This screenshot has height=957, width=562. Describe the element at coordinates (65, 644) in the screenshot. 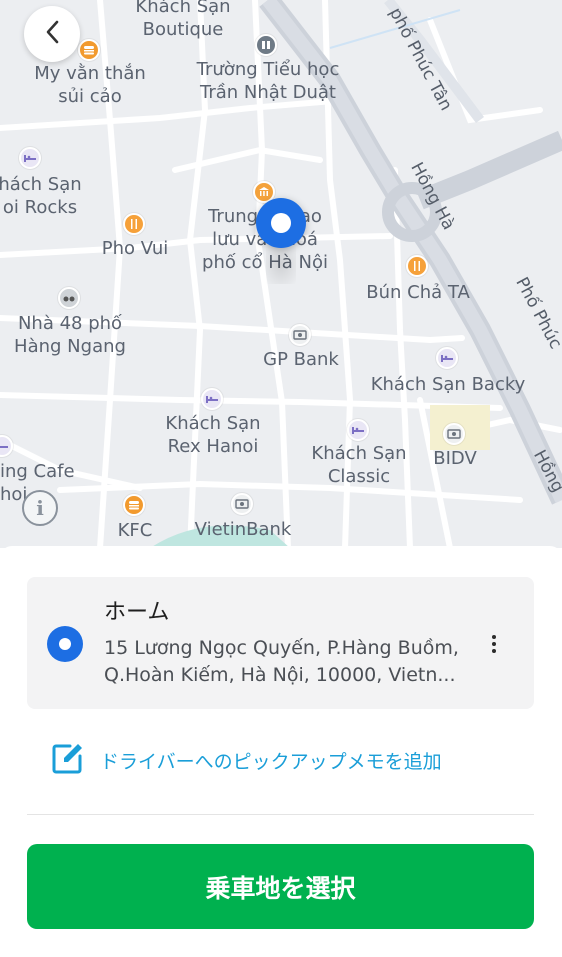

I see `radio-selected-icon` at that location.